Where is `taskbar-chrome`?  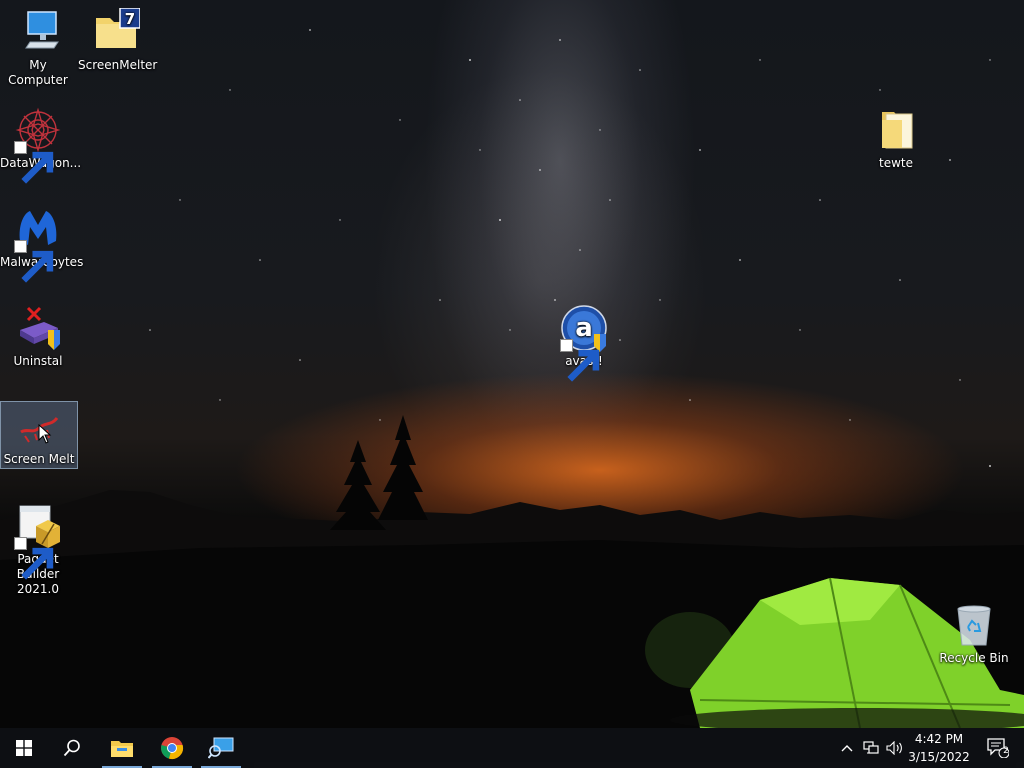 taskbar-chrome is located at coordinates (172, 748).